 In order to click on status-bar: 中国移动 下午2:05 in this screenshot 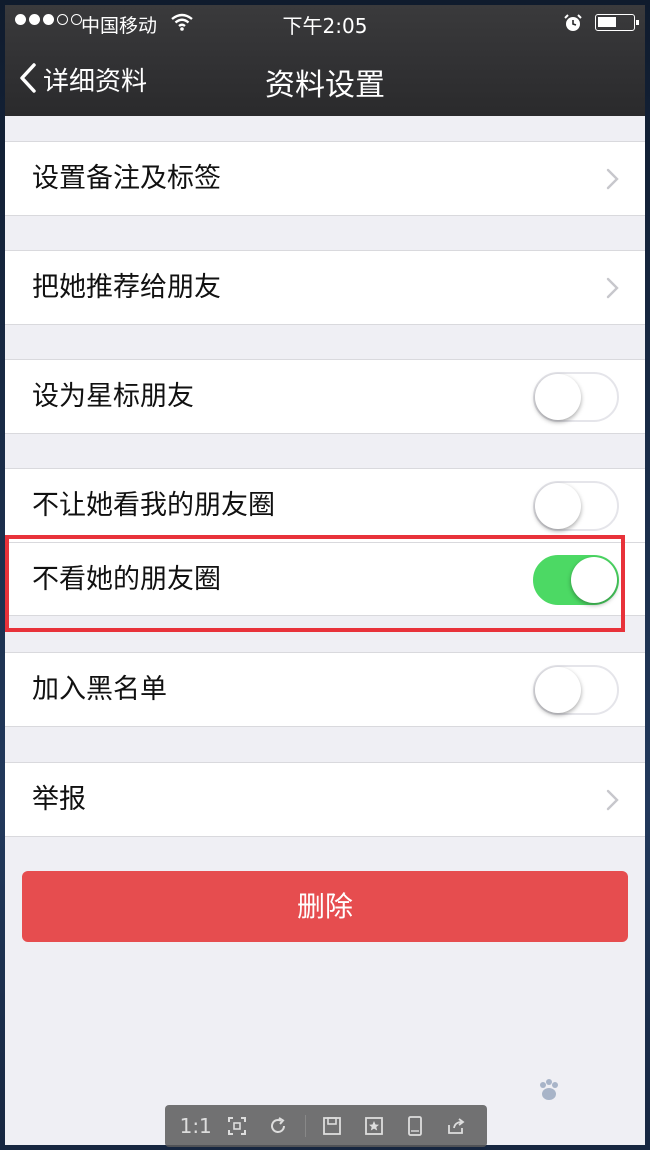, I will do `click(325, 23)`.